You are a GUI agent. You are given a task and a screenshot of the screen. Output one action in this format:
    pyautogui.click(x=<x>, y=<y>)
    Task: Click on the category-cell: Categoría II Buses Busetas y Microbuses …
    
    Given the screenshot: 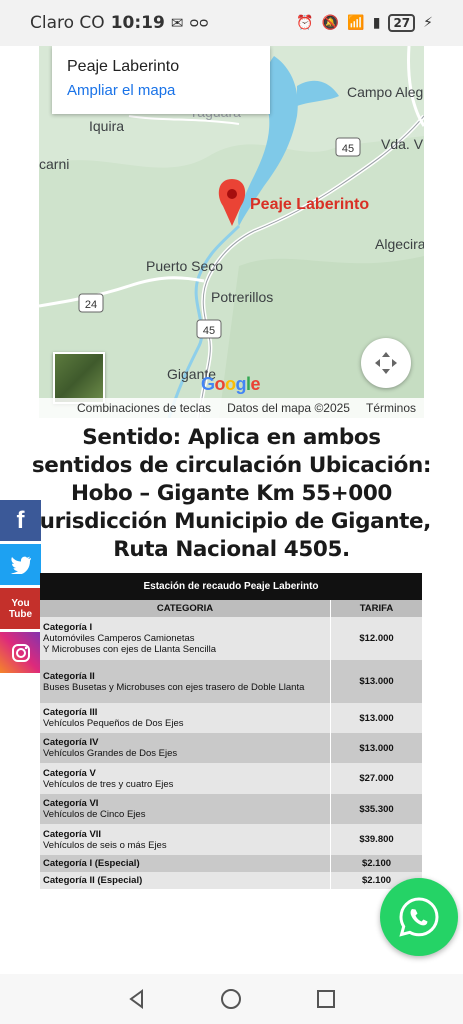 What is the action you would take?
    pyautogui.click(x=185, y=681)
    